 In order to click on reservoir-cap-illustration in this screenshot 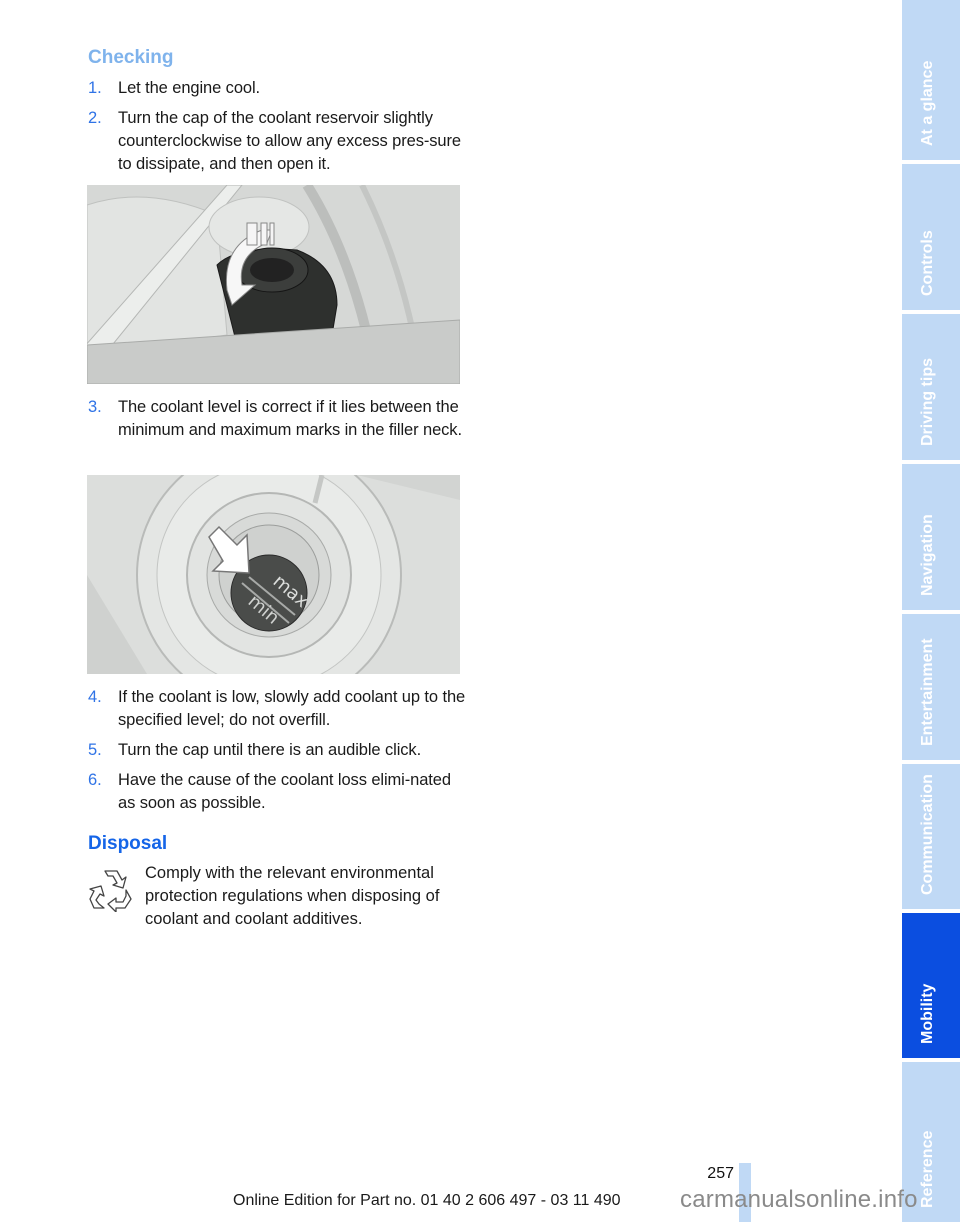, I will do `click(273, 284)`.